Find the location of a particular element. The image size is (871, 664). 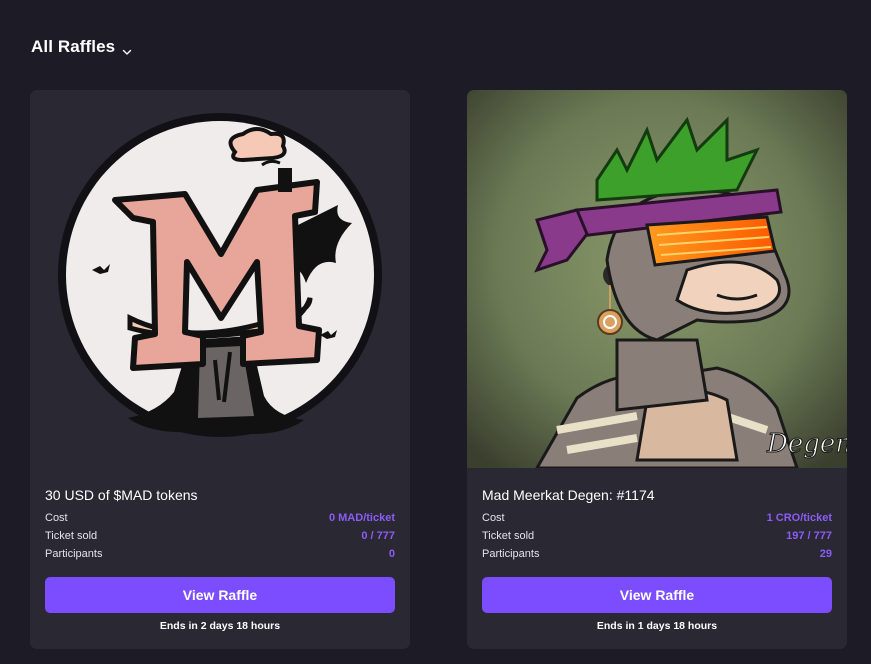

cost-value: 0 MAD/ticket is located at coordinates (361, 518).